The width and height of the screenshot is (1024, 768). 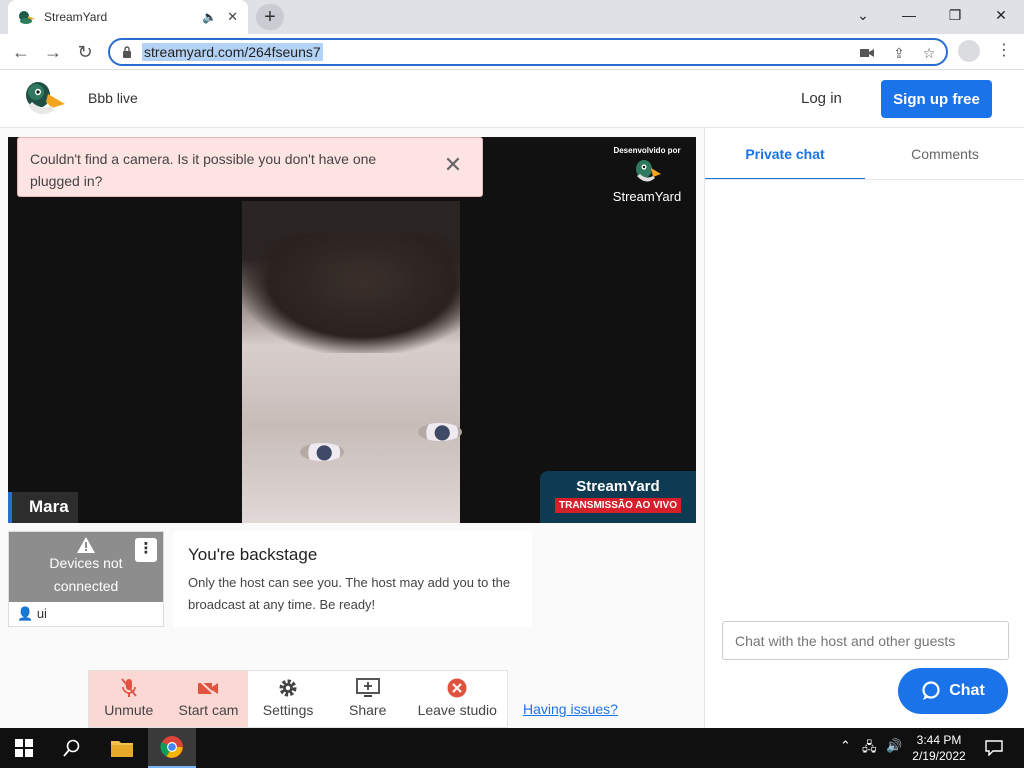 What do you see at coordinates (785, 154) in the screenshot?
I see `tab-private-chat: Private chat` at bounding box center [785, 154].